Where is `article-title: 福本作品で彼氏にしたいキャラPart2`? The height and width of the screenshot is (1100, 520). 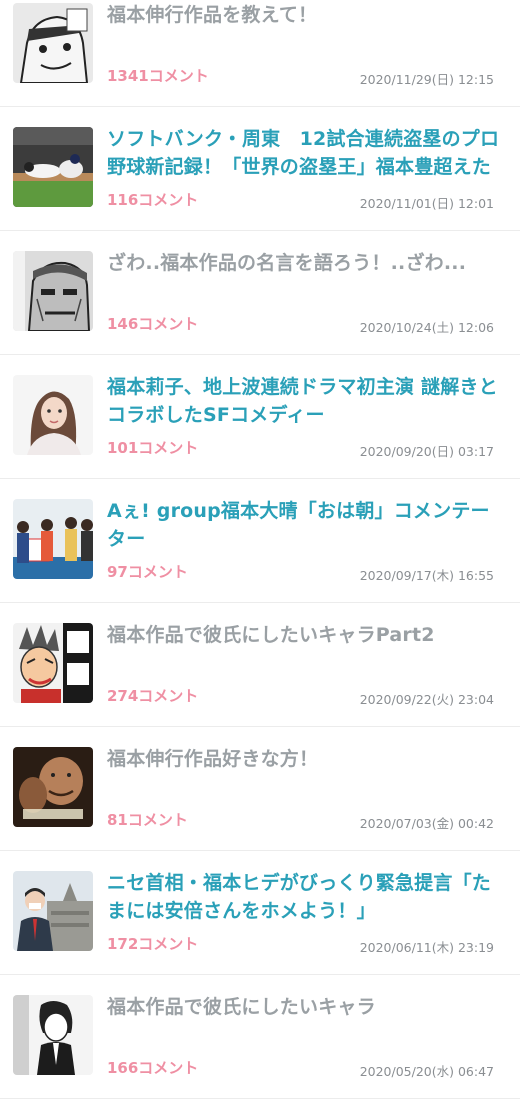
article-title: 福本作品で彼氏にしたいキャラPart2 is located at coordinates (304, 635).